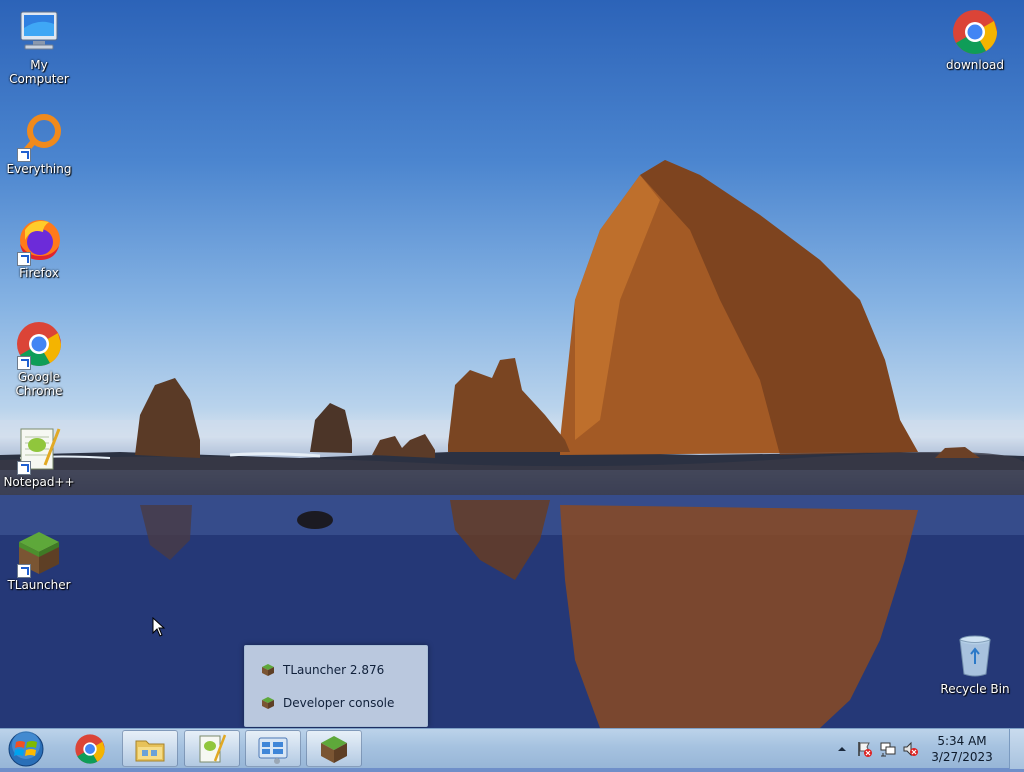  Describe the element at coordinates (962, 757) in the screenshot. I see `clock-date: 3/27/2023` at that location.